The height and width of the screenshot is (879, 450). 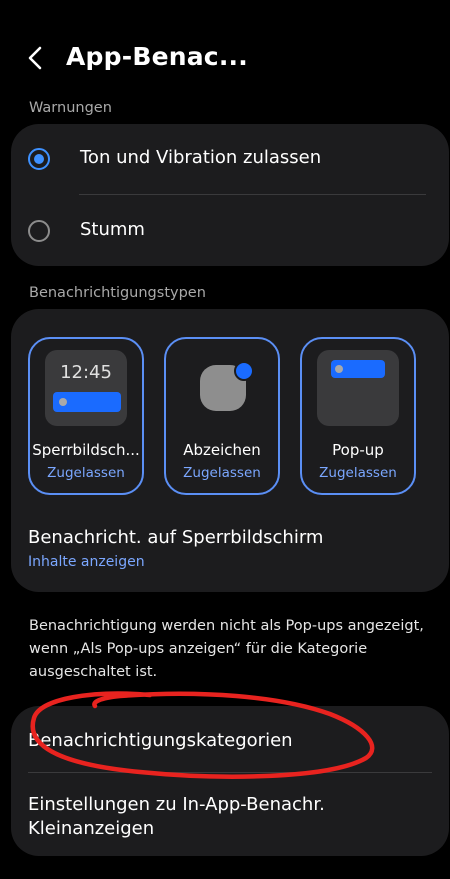 I want to click on badge-dot-icon, so click(x=244, y=371).